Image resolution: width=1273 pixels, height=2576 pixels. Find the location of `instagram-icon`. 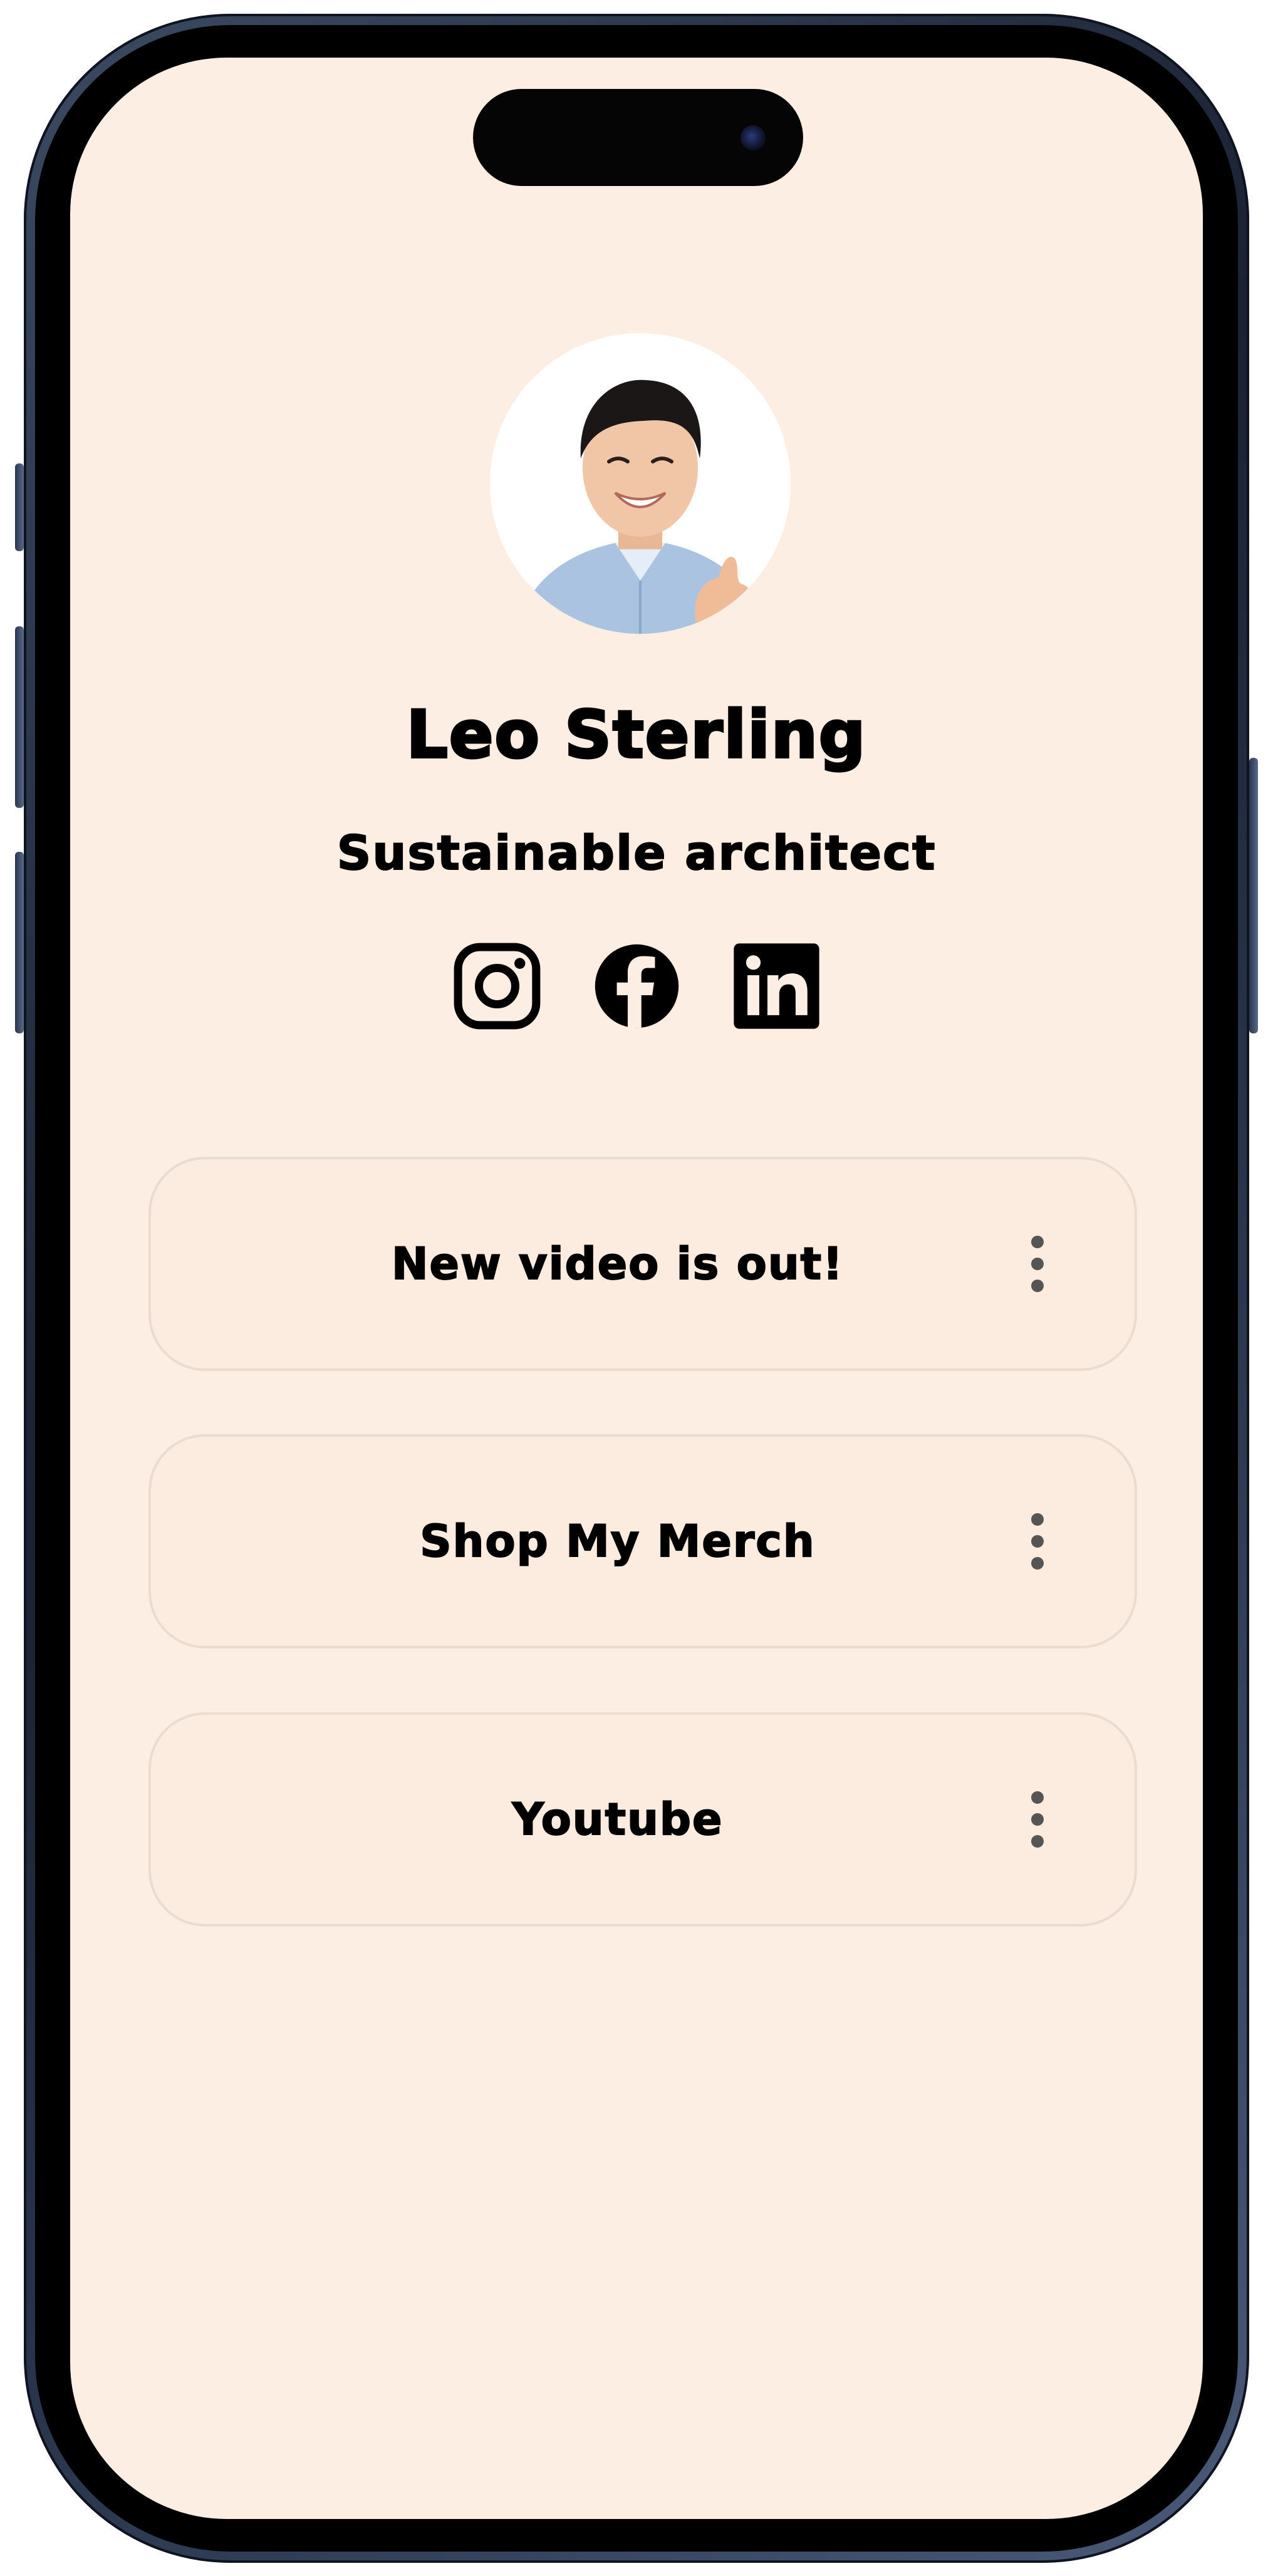

instagram-icon is located at coordinates (497, 986).